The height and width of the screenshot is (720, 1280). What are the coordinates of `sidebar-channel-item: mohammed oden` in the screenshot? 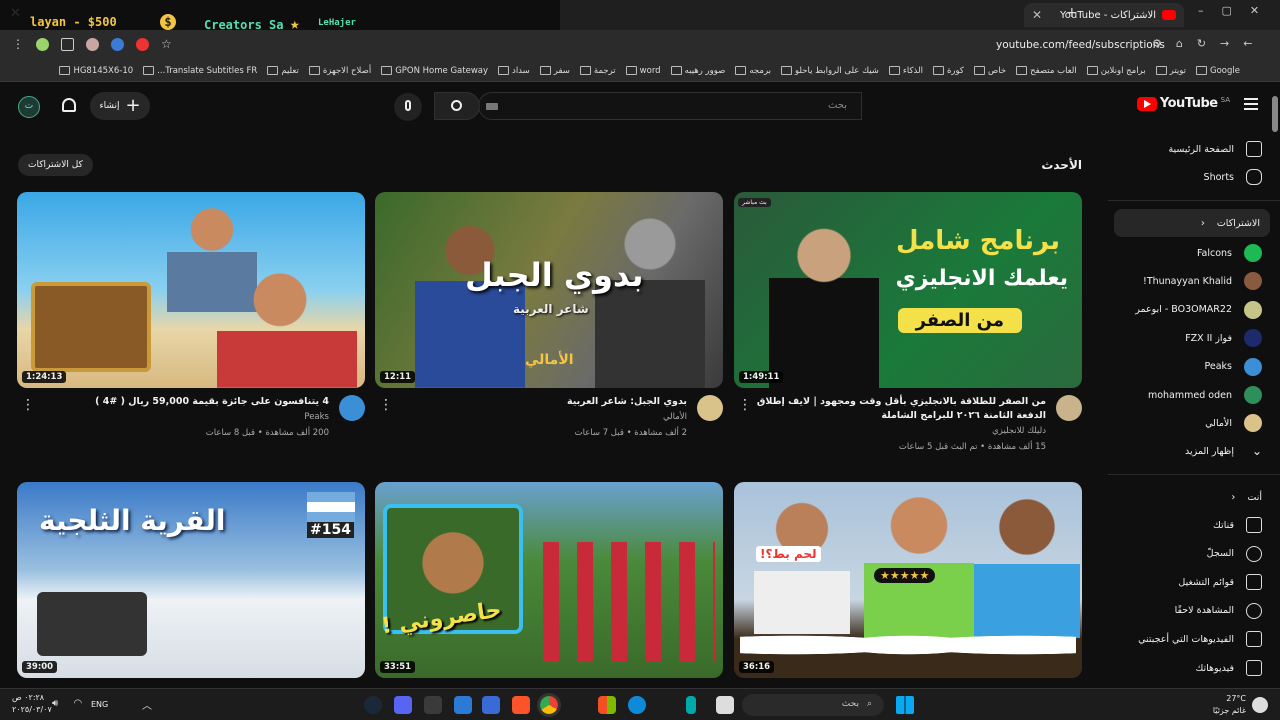 It's located at (1195, 395).